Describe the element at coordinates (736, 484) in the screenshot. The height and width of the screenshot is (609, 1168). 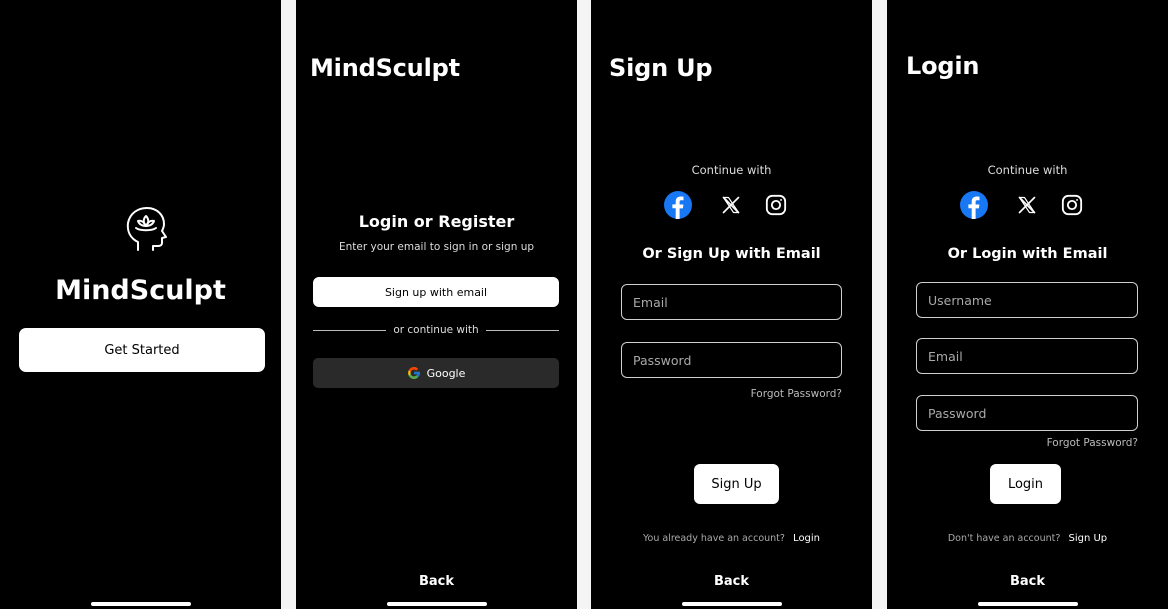
I see `signup-button: Sign Up` at that location.